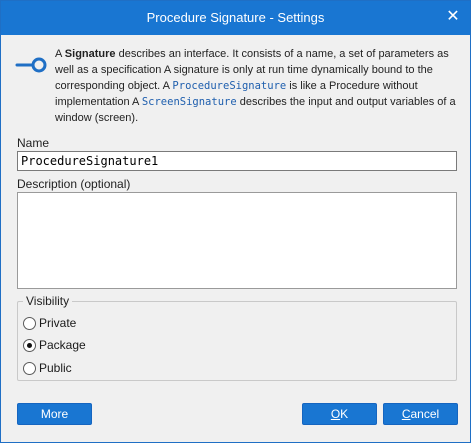 The width and height of the screenshot is (471, 443). I want to click on name-field, so click(237, 161).